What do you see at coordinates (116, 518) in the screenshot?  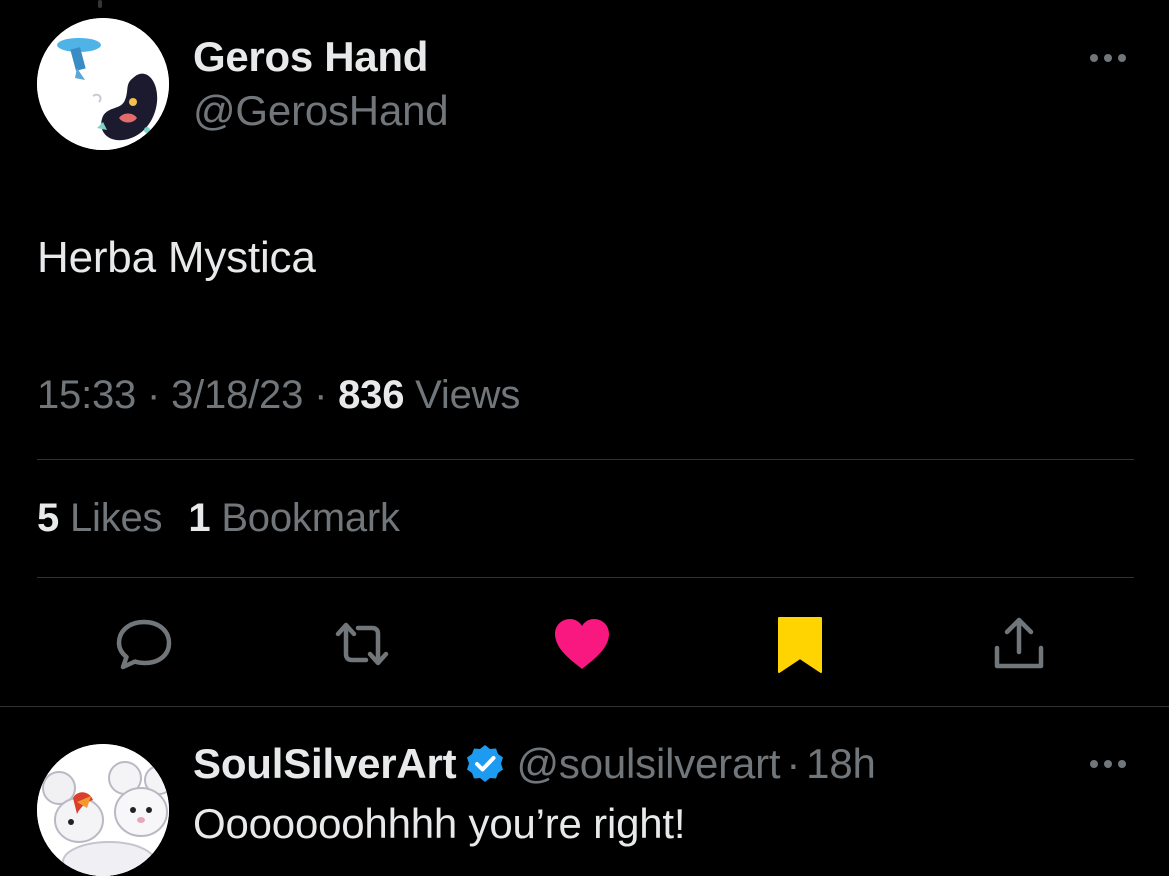 I see `likes-label: Likes` at bounding box center [116, 518].